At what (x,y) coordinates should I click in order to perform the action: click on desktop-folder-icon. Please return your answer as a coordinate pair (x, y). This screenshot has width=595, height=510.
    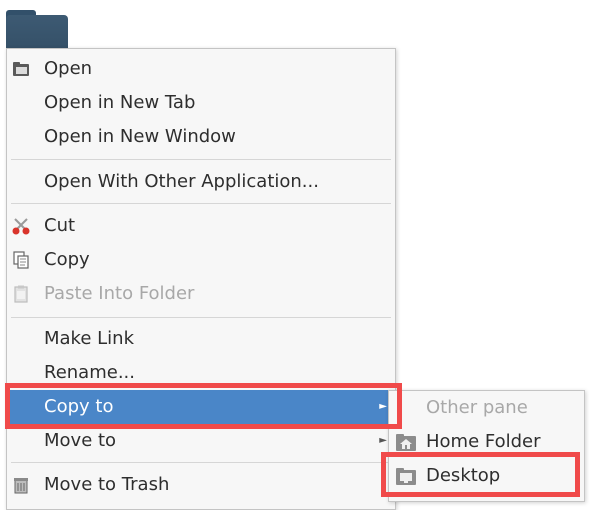
    Looking at the image, I should click on (406, 476).